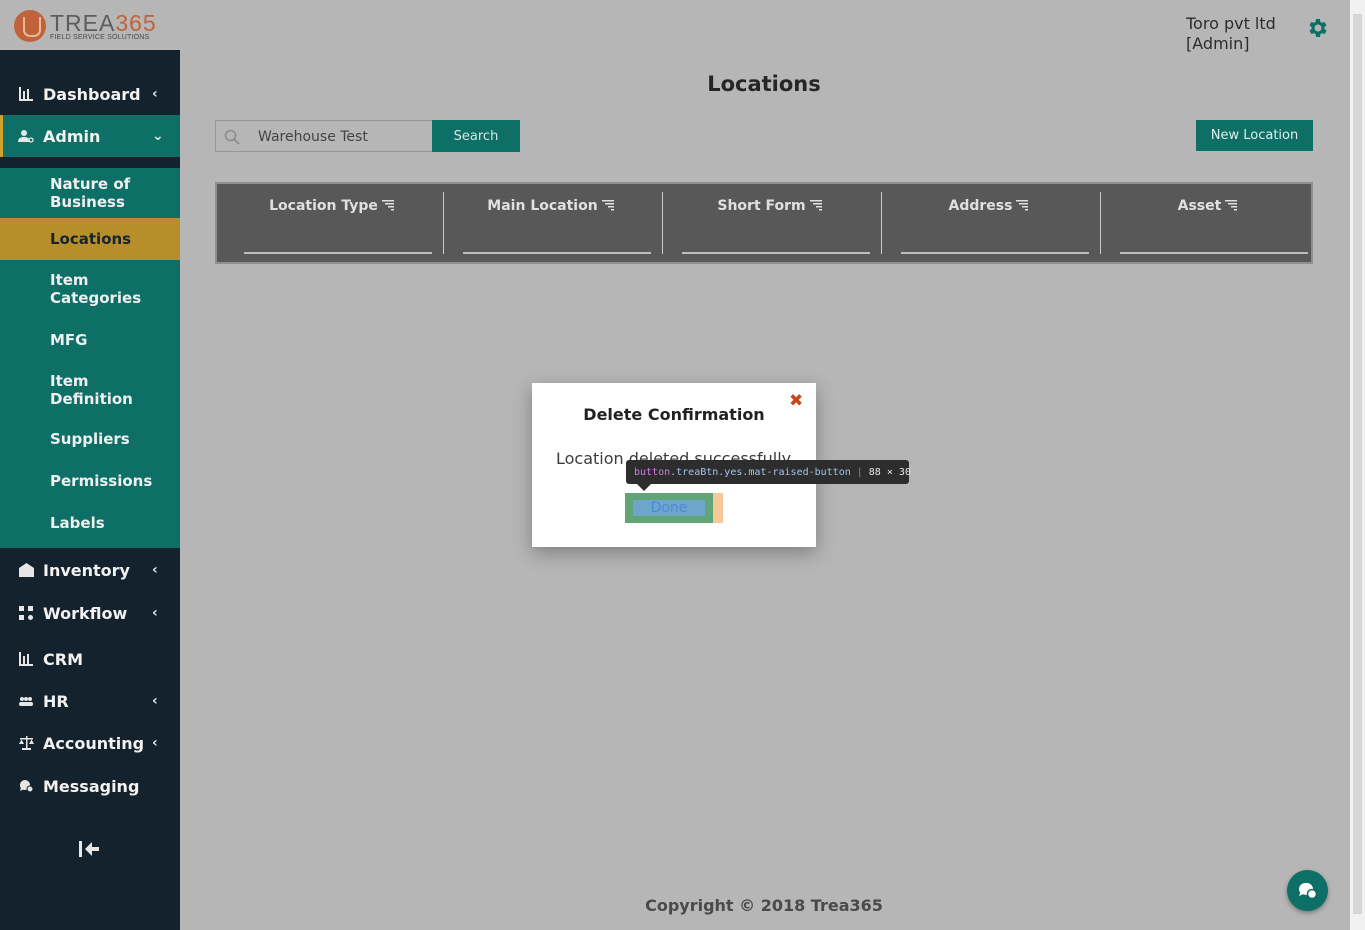  What do you see at coordinates (63, 659) in the screenshot?
I see `sidebar-item-label: CRM` at bounding box center [63, 659].